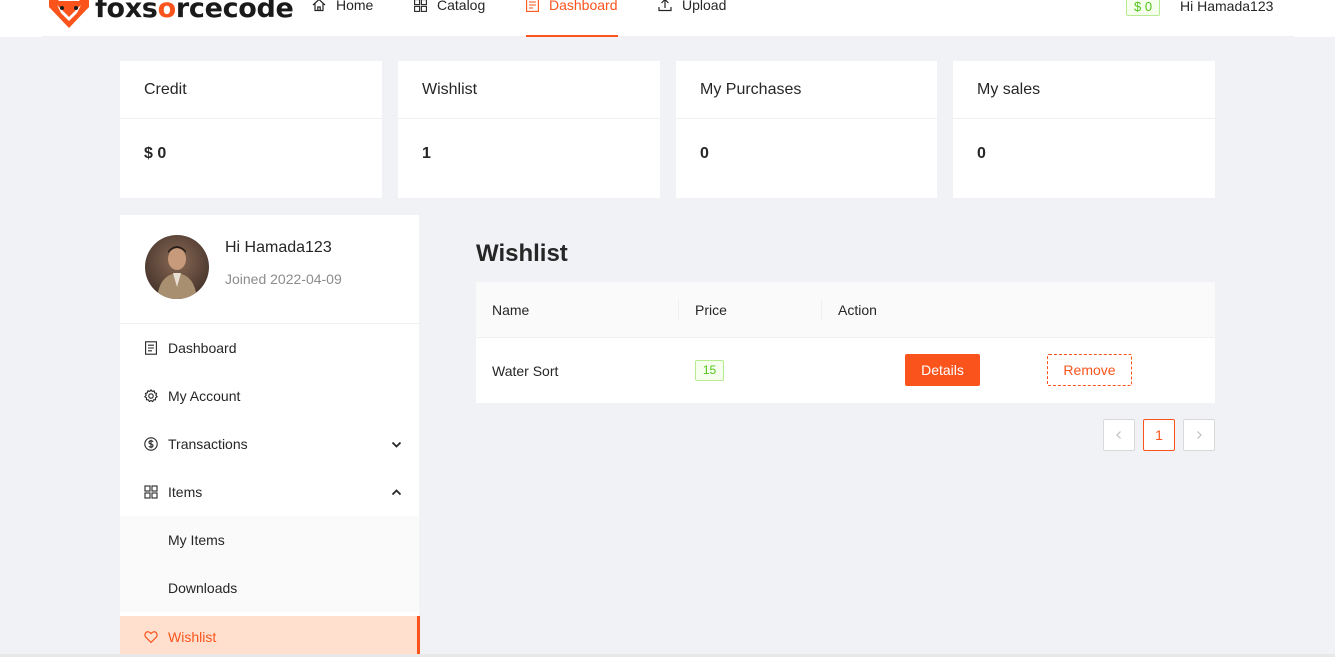 This screenshot has width=1335, height=657. I want to click on home-icon, so click(319, 6).